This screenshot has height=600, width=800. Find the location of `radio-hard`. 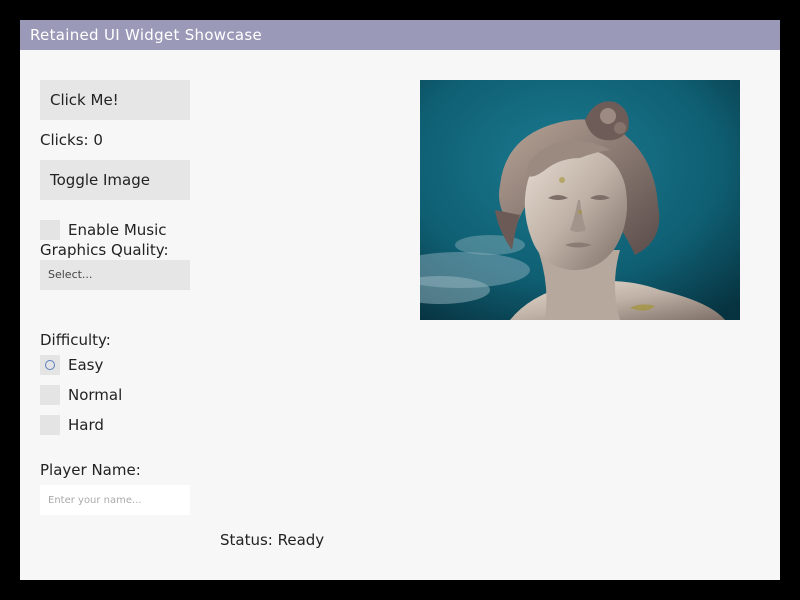

radio-hard is located at coordinates (50, 425).